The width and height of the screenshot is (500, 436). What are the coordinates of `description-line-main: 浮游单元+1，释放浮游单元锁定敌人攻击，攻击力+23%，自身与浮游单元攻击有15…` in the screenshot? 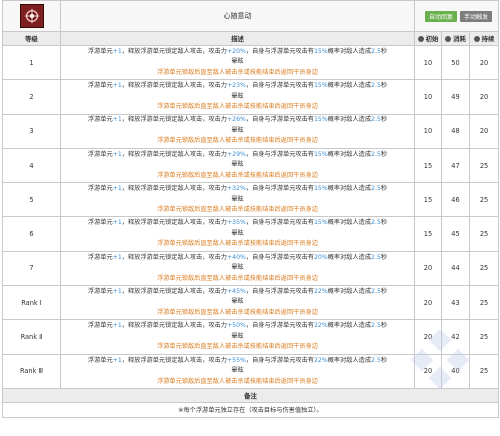 It's located at (237, 86).